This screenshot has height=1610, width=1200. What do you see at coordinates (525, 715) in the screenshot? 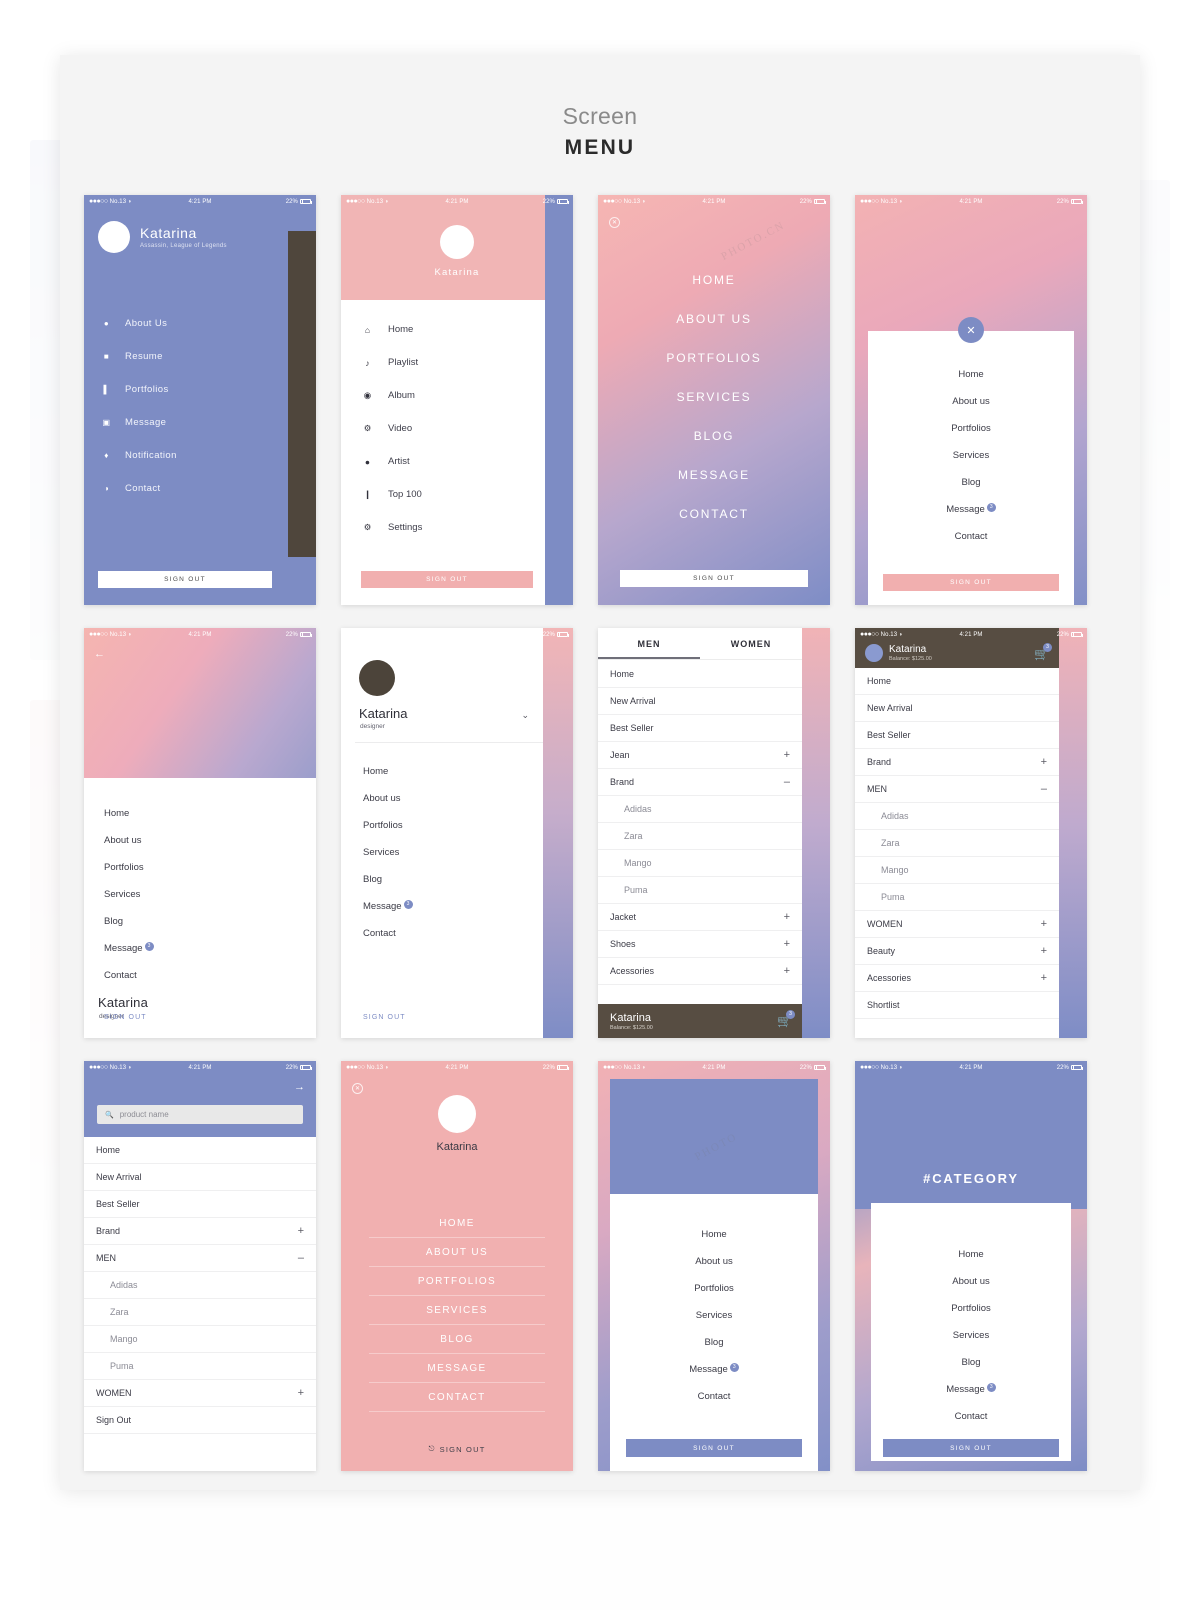
I see `chevron-down-icon: ⌄` at bounding box center [525, 715].